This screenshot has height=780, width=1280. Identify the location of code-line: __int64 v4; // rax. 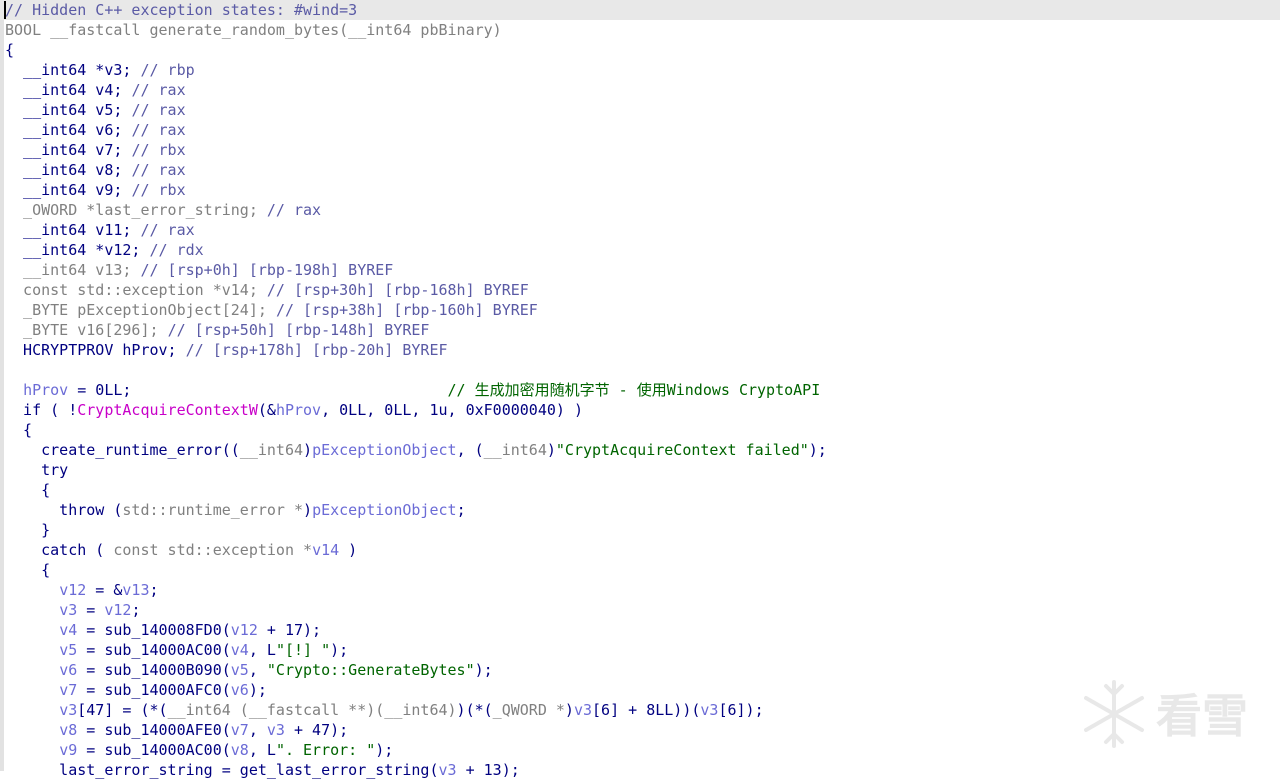
(95, 90).